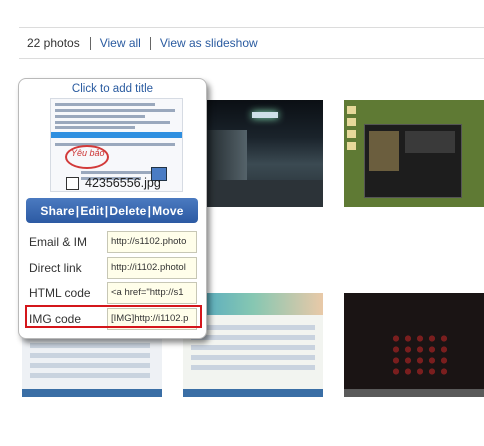  I want to click on direct-link-field: http://i1102.photol, so click(152, 268).